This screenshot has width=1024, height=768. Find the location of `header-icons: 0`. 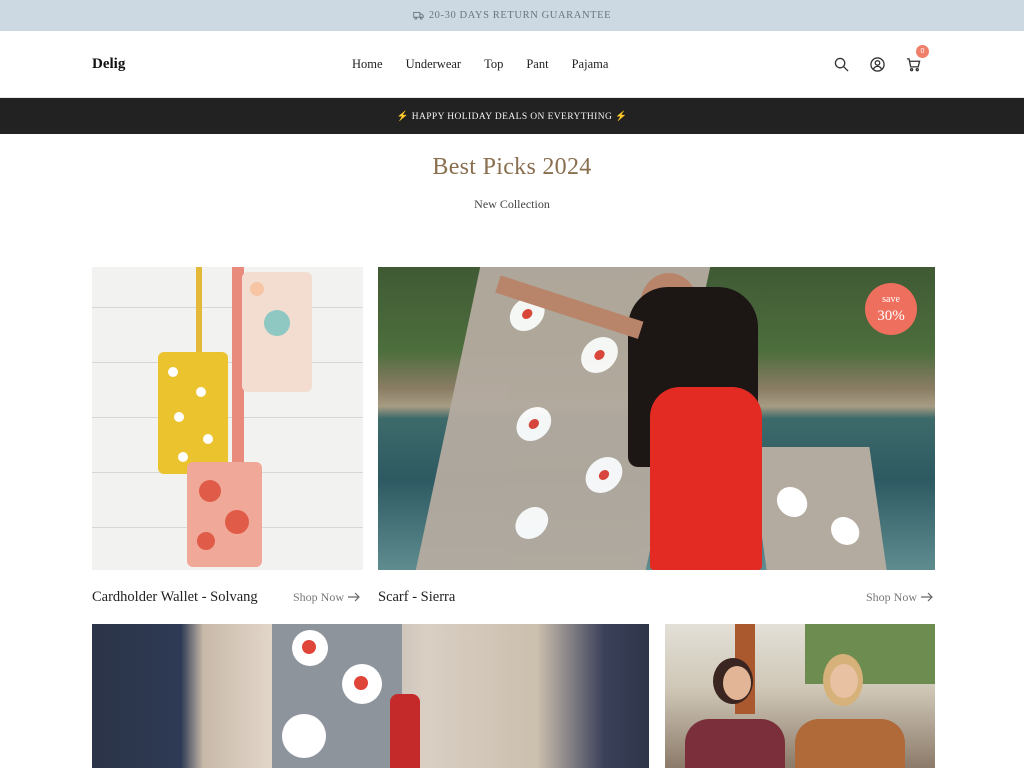

header-icons: 0 is located at coordinates (881, 58).